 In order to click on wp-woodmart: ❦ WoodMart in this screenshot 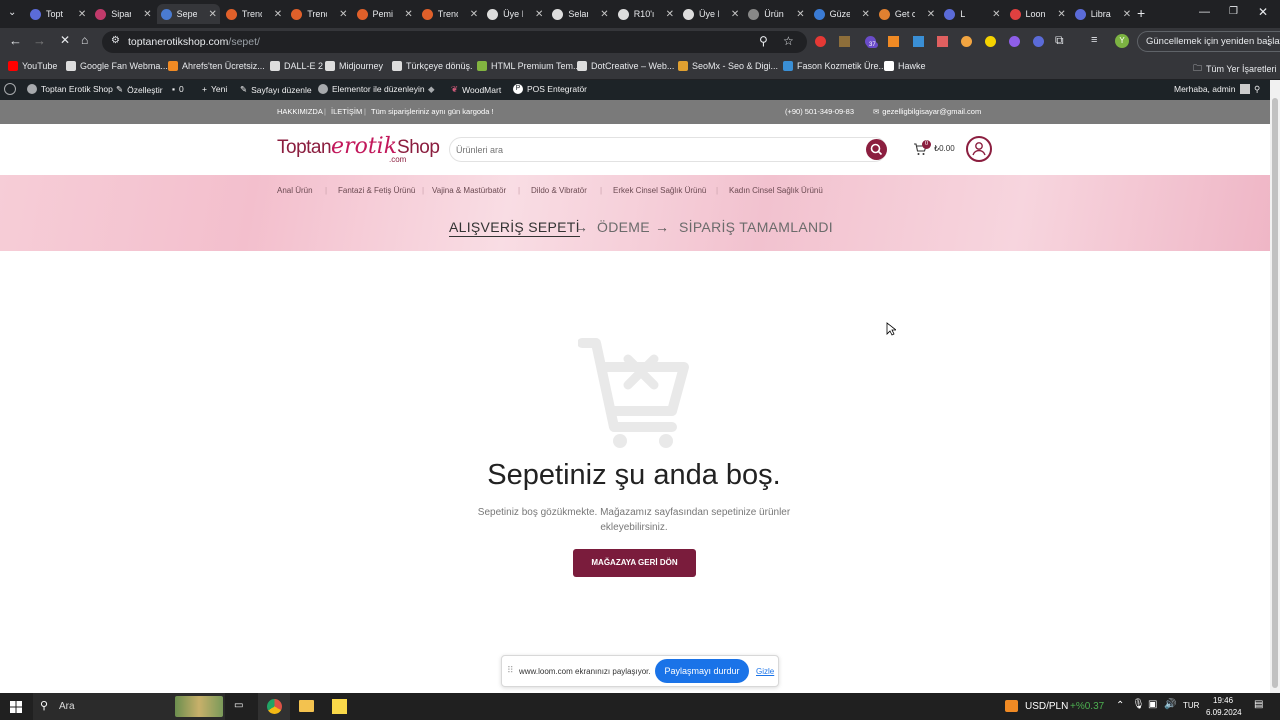, I will do `click(476, 89)`.